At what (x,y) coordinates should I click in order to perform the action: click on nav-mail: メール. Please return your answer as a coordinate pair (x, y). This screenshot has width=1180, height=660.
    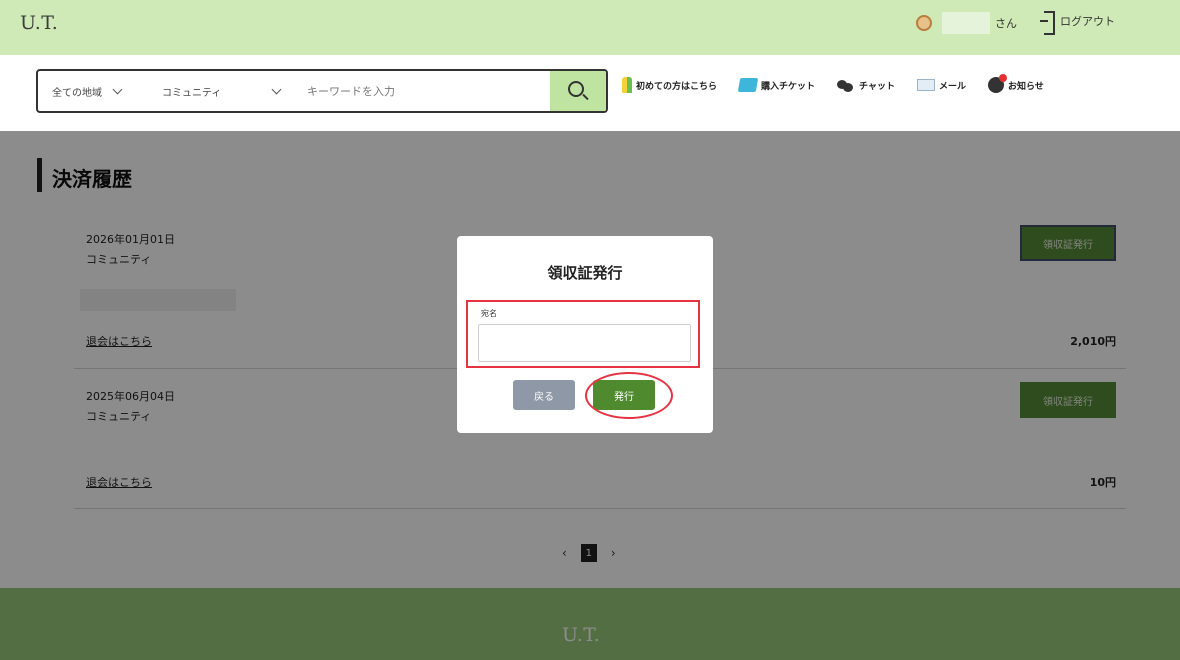
    Looking at the image, I should click on (941, 85).